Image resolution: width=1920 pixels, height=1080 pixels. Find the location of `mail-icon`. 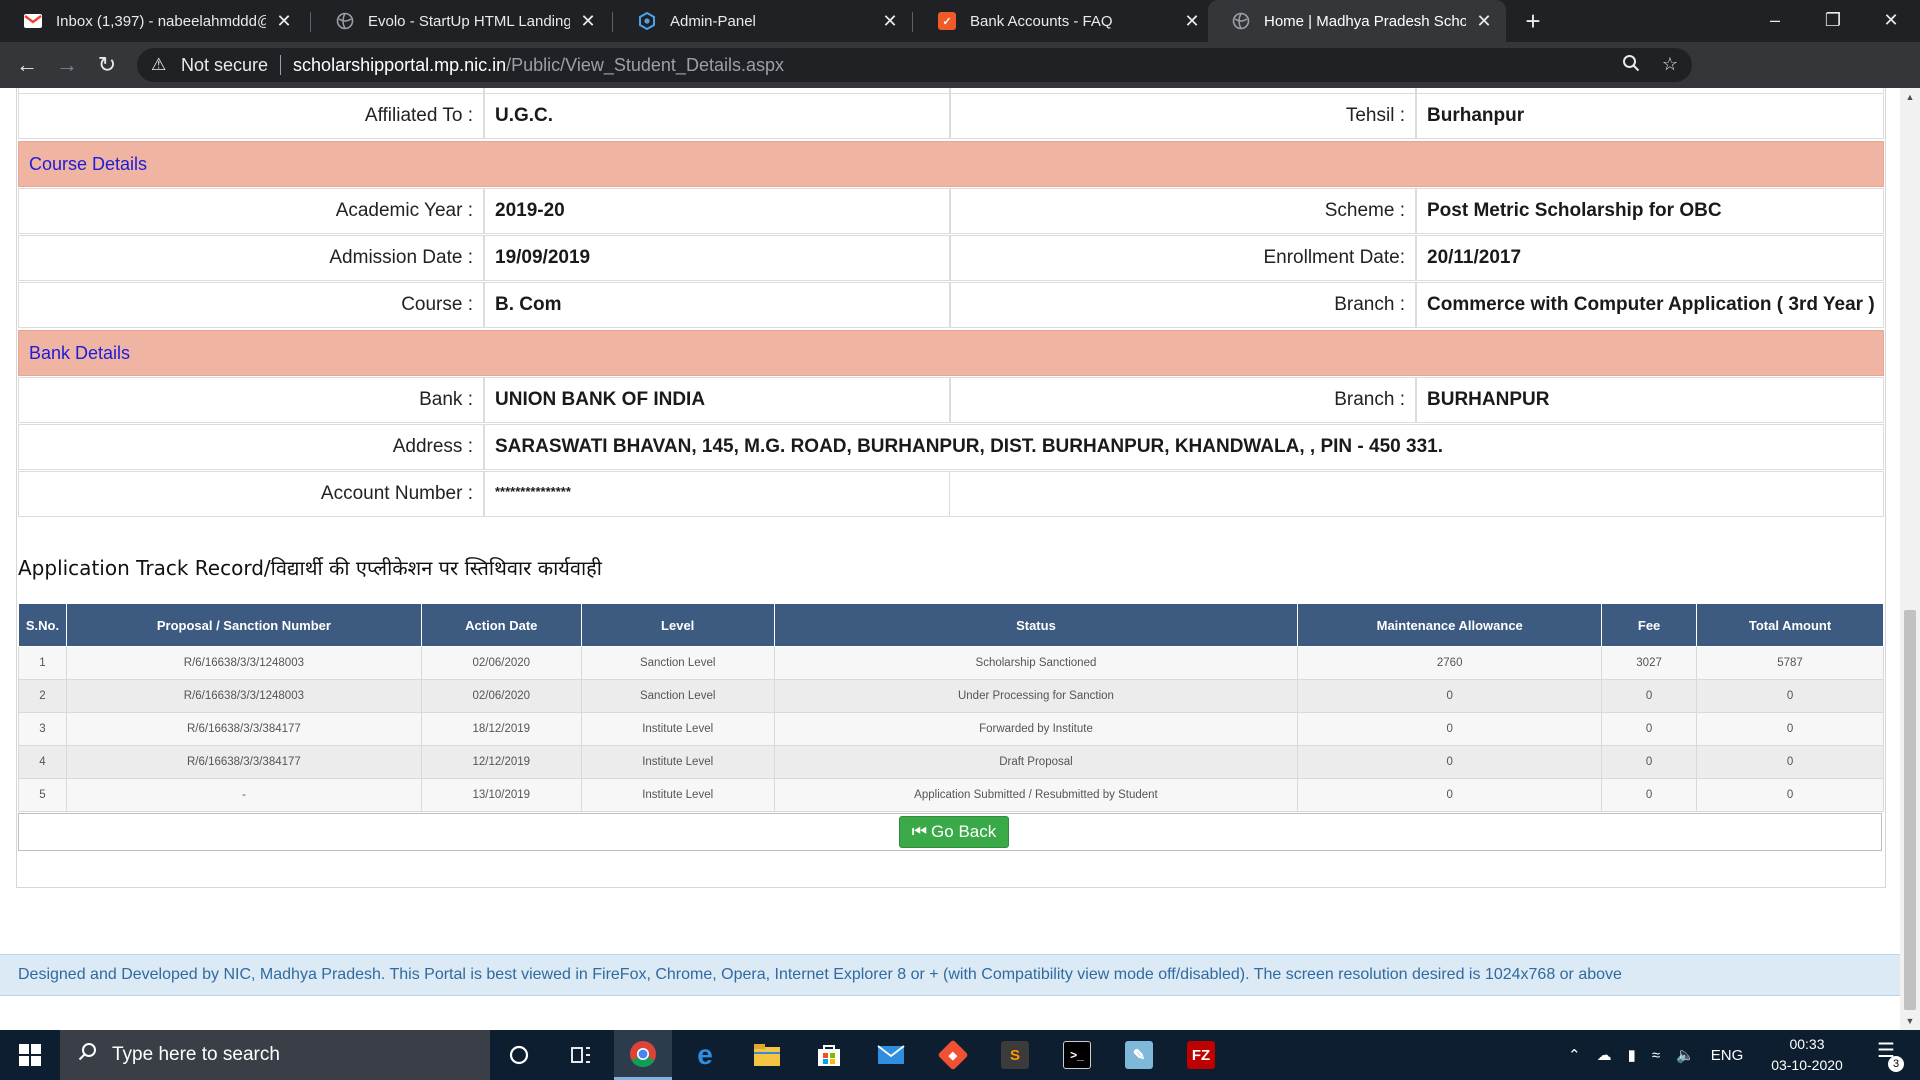

mail-icon is located at coordinates (891, 1055).